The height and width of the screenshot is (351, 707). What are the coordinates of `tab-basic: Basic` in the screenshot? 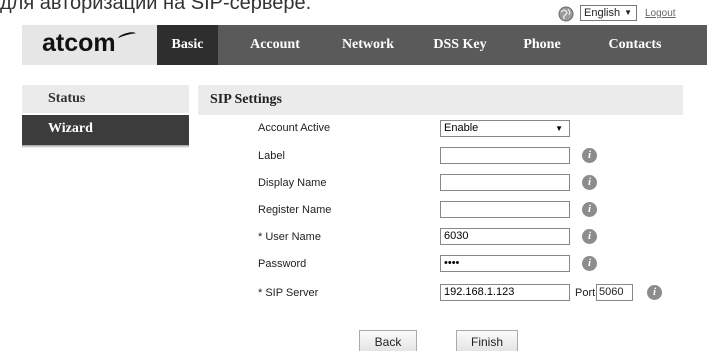 It's located at (187, 45).